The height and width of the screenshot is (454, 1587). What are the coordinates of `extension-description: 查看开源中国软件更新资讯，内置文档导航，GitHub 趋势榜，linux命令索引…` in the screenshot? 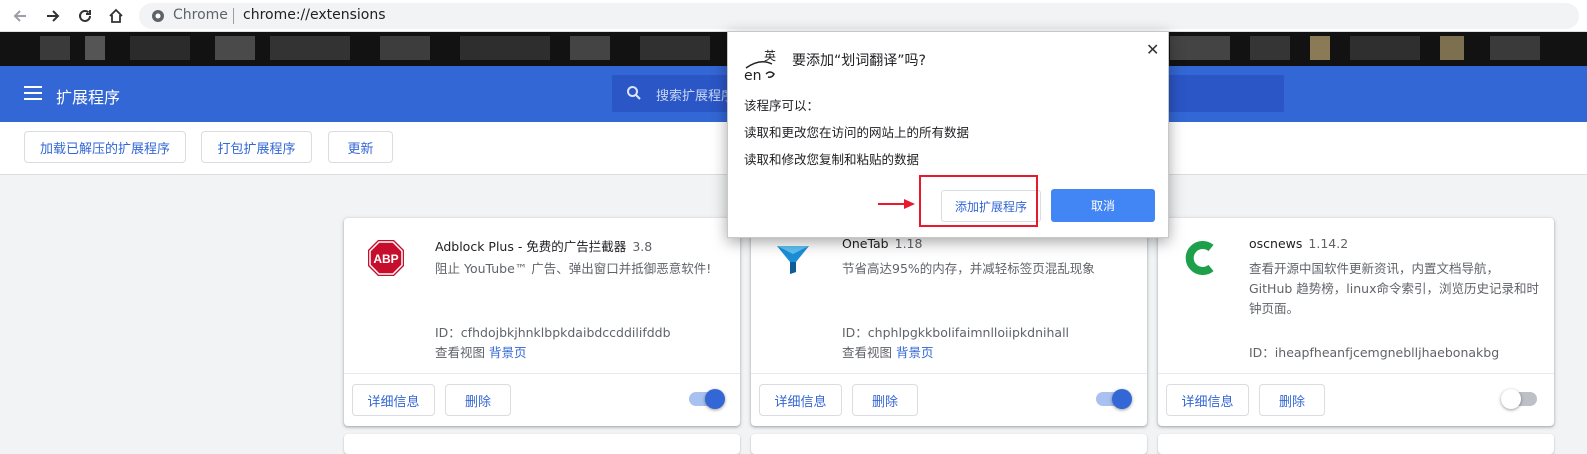 It's located at (1394, 288).